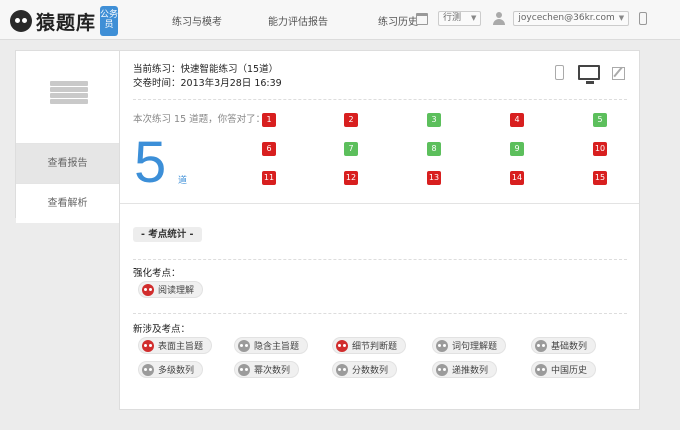 The image size is (680, 430). I want to click on logo: 猿题库 公务员, so click(64, 21).